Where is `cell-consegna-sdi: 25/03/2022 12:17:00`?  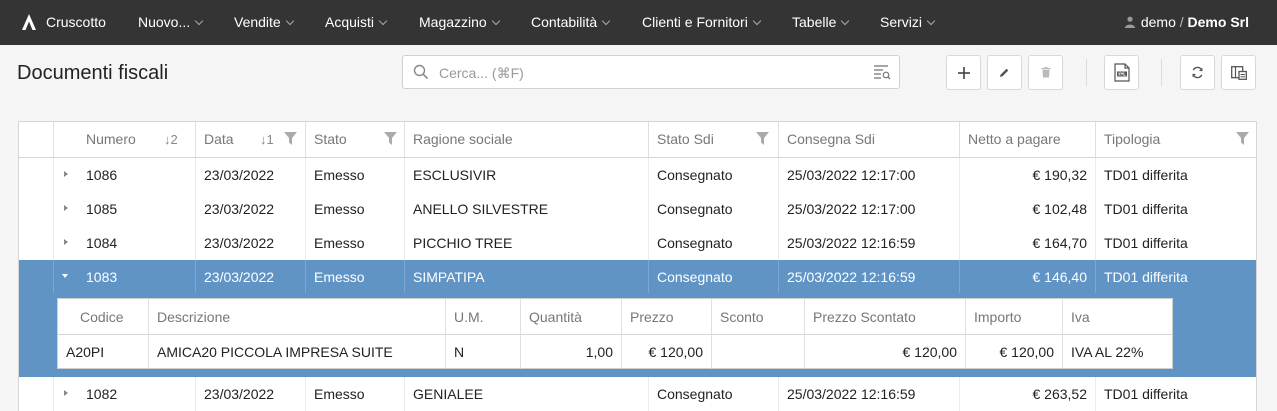
cell-consegna-sdi: 25/03/2022 12:17:00 is located at coordinates (869, 175).